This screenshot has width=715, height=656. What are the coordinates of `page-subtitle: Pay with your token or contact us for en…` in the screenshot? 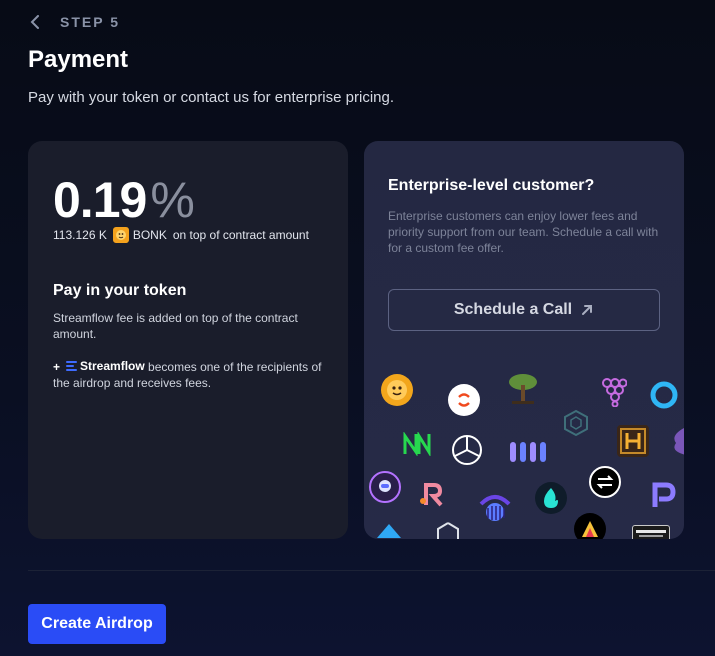 It's located at (211, 97).